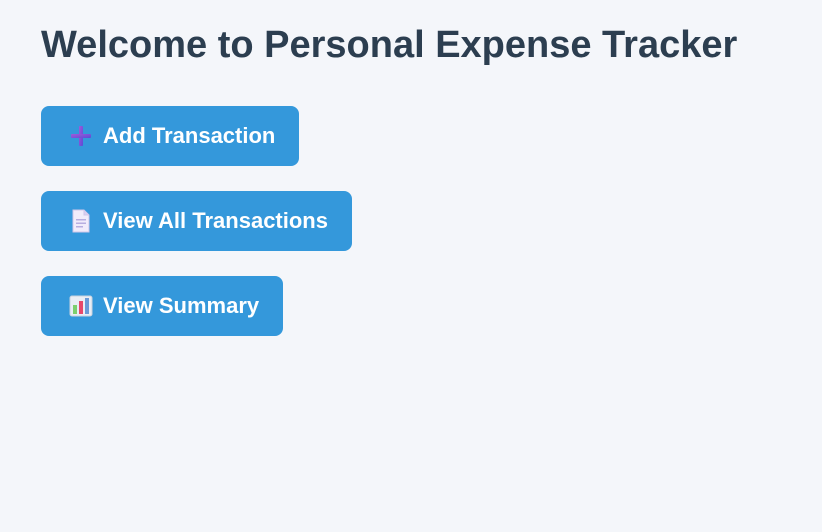 Image resolution: width=822 pixels, height=532 pixels. Describe the element at coordinates (389, 45) in the screenshot. I see `page-title: Welcome to Personal Expense Tracker` at that location.